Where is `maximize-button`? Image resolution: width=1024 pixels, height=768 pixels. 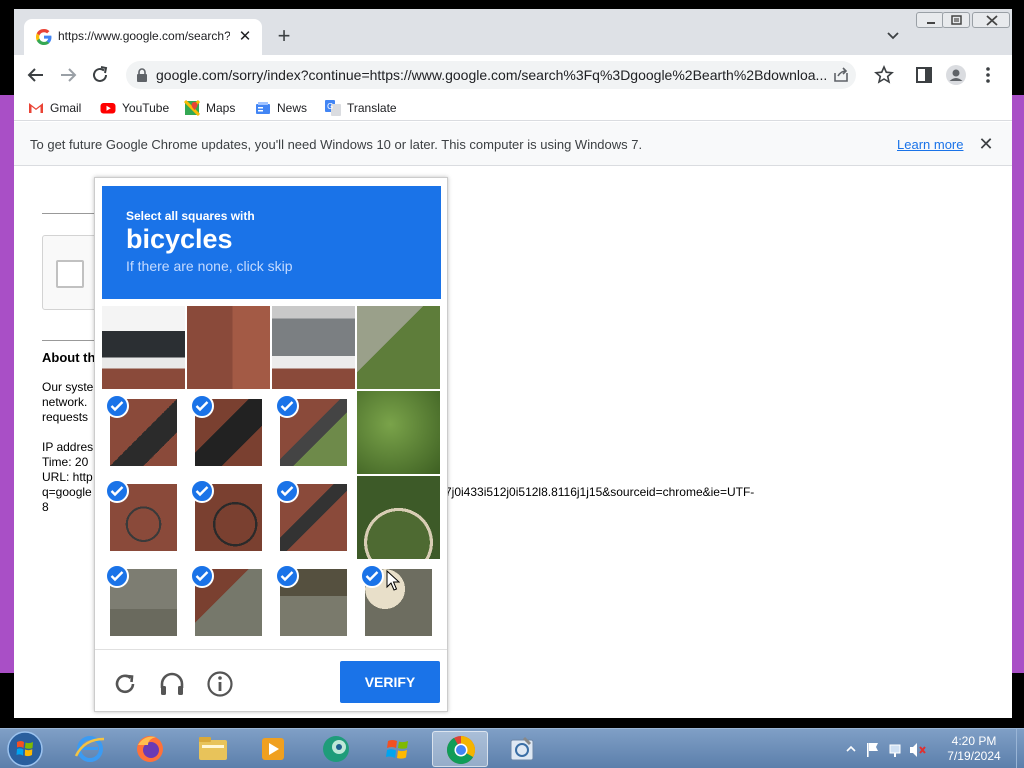 maximize-button is located at coordinates (956, 20).